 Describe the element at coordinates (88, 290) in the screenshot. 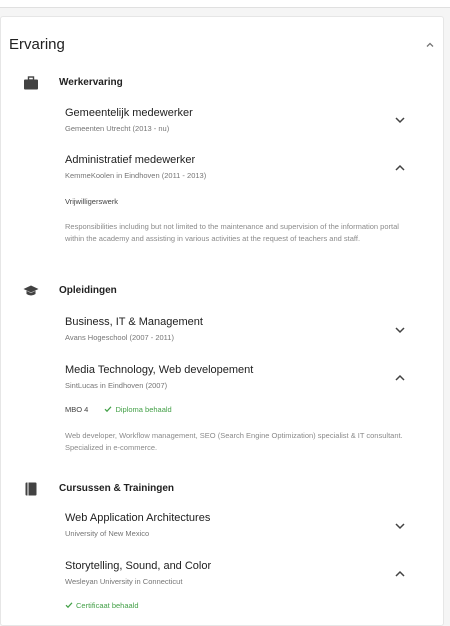

I see `section-title-education: Opleidingen` at that location.